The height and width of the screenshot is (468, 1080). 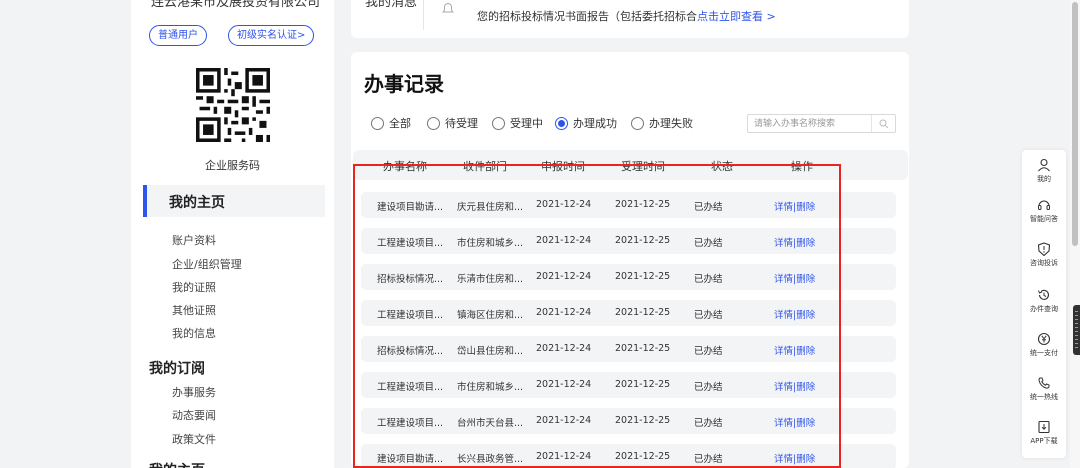 I want to click on filter-all: 全部, so click(x=391, y=123).